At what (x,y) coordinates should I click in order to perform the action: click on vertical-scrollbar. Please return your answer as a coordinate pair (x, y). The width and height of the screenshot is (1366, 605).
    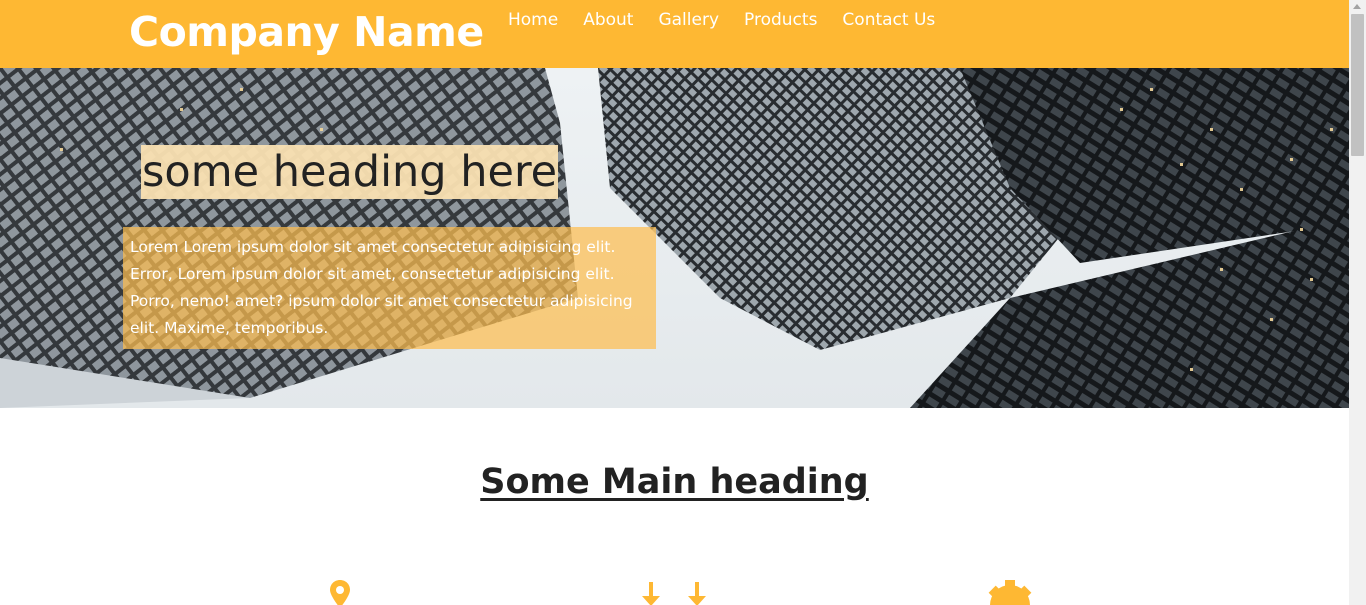
    Looking at the image, I should click on (1357, 302).